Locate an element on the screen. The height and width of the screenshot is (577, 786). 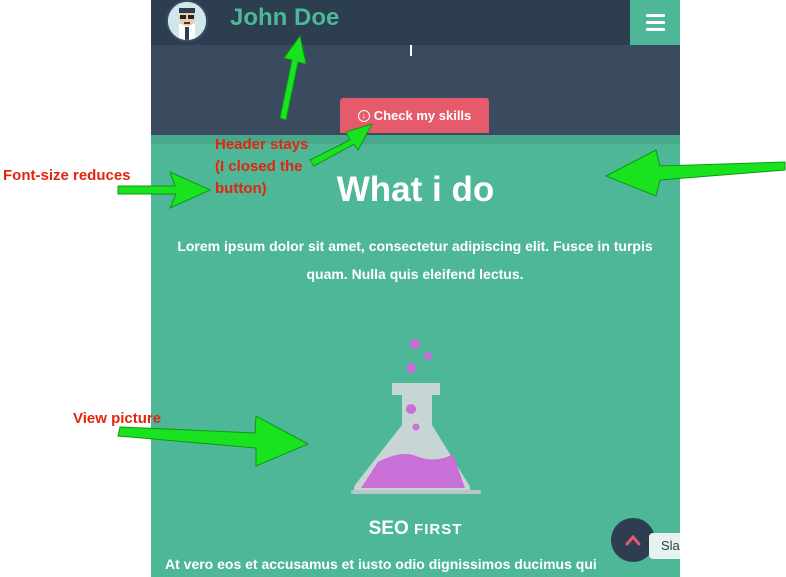
annotation-view-picture: View picture is located at coordinates (117, 418).